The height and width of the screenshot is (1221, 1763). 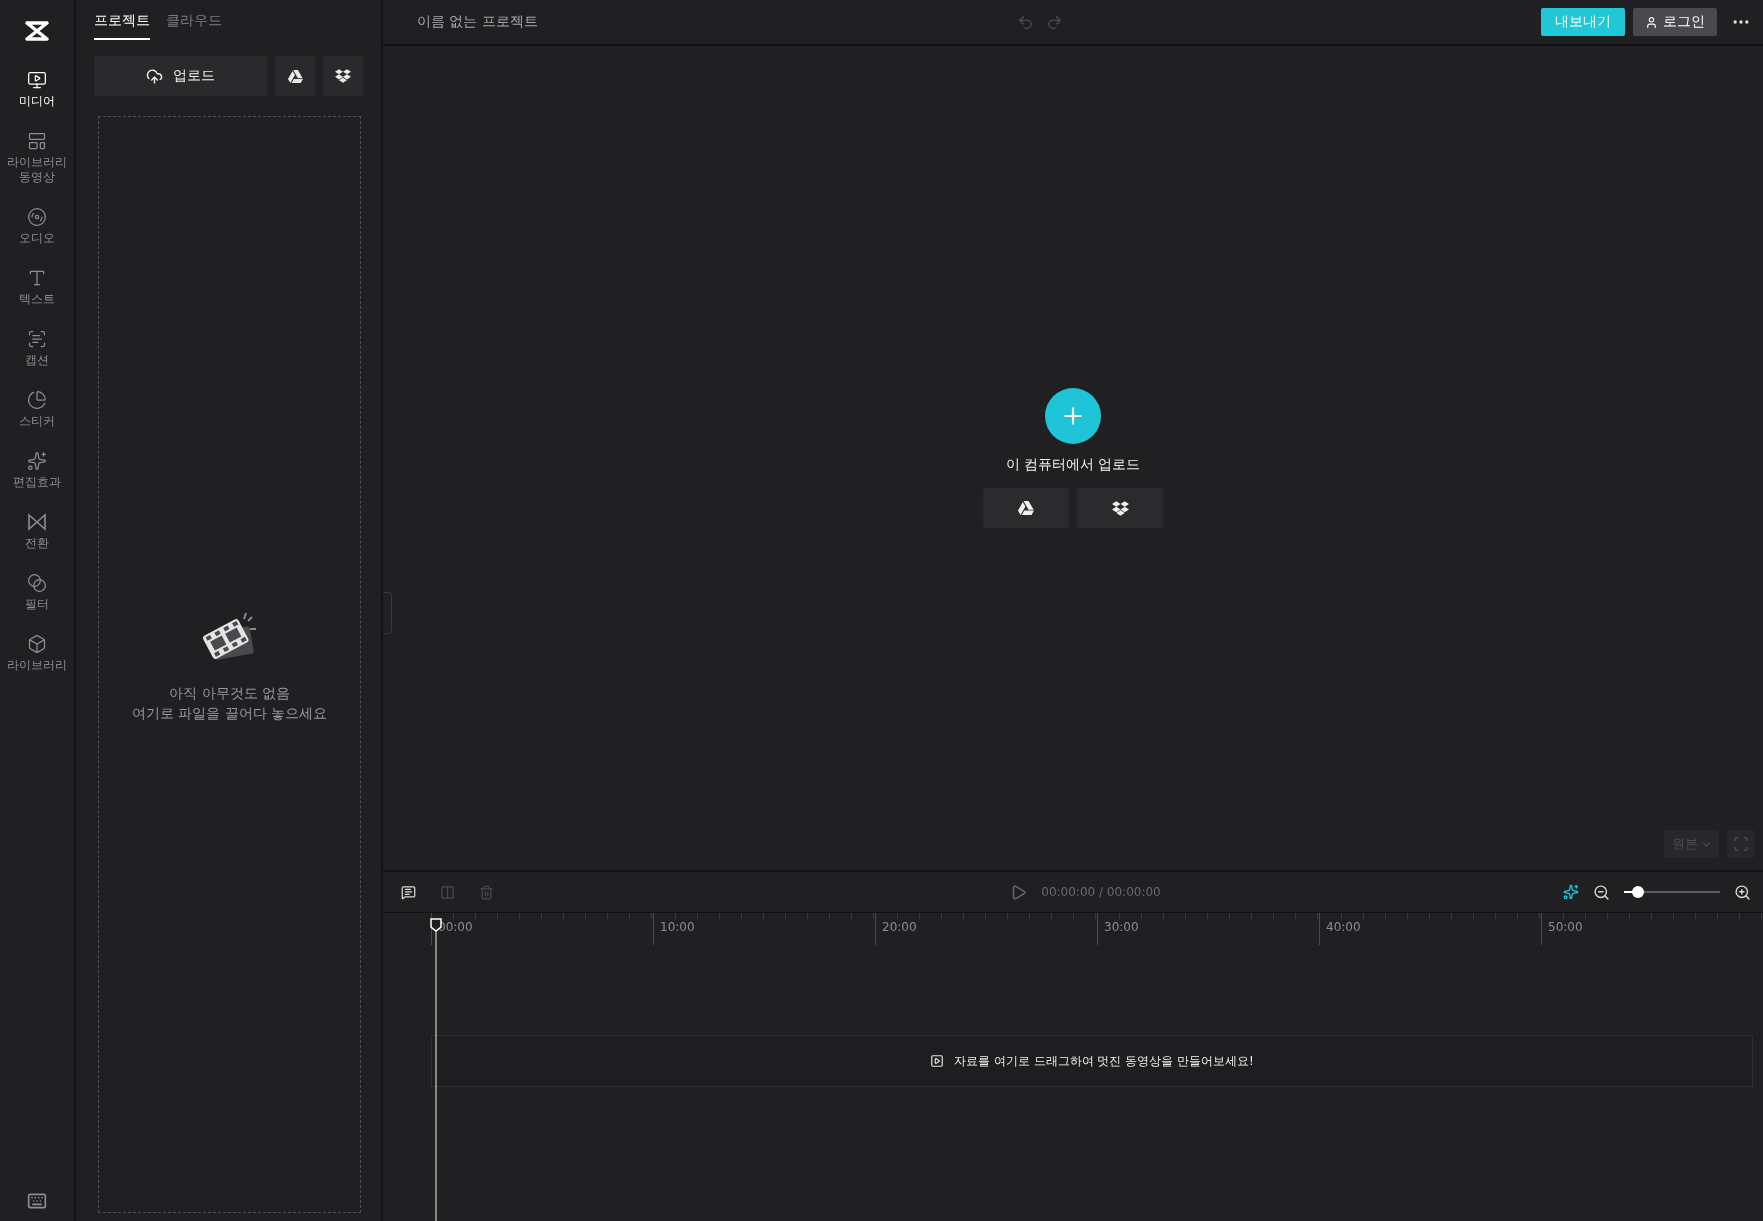 I want to click on zoom-slider-thumb, so click(x=1638, y=892).